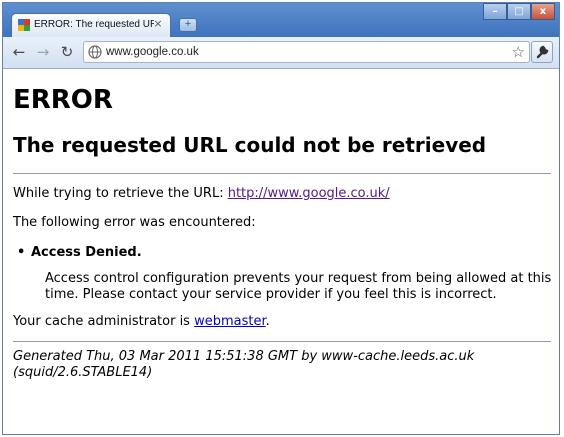 The width and height of the screenshot is (564, 437). Describe the element at coordinates (267, 321) in the screenshot. I see `admin-suffix: .` at that location.